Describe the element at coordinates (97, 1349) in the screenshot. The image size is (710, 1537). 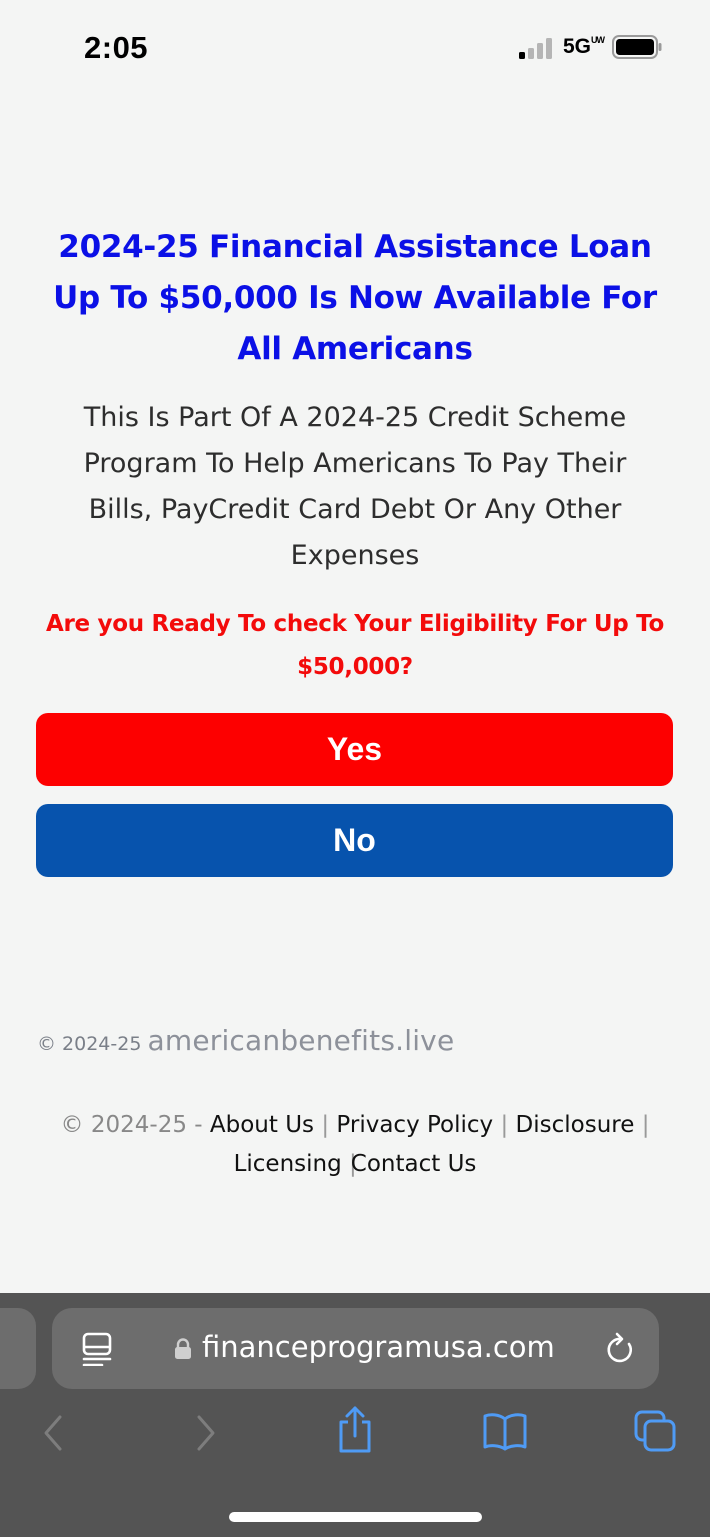
I see `reader-icon` at that location.